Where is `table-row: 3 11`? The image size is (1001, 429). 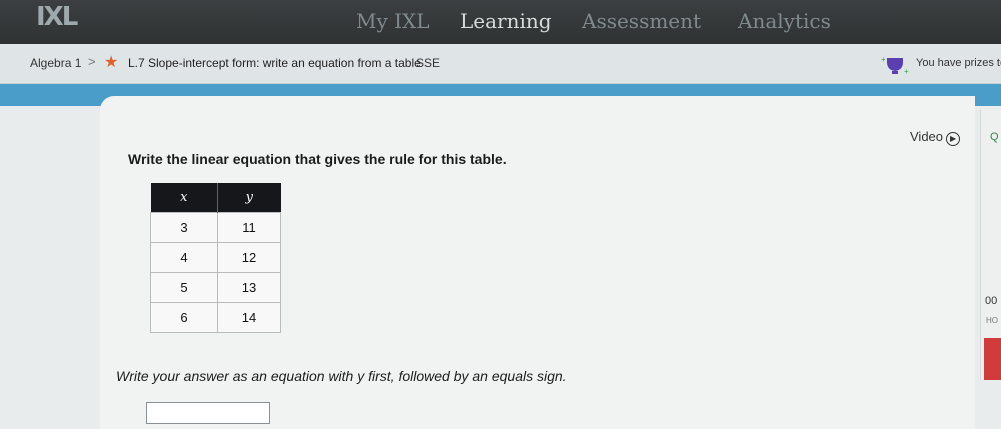 table-row: 3 11 is located at coordinates (215, 227).